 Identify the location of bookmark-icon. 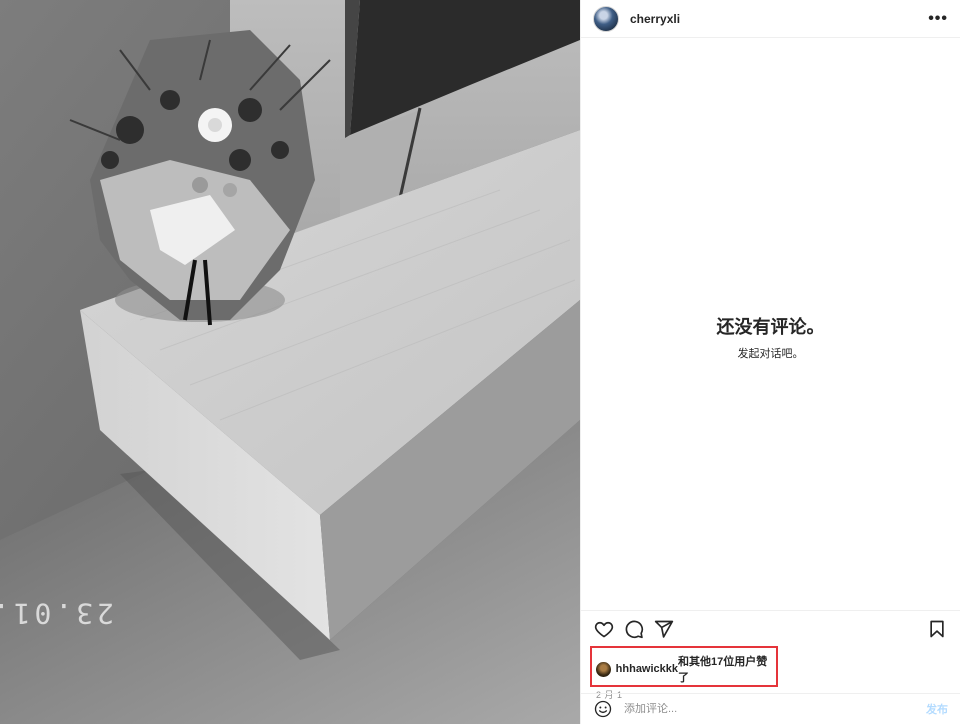
(937, 628).